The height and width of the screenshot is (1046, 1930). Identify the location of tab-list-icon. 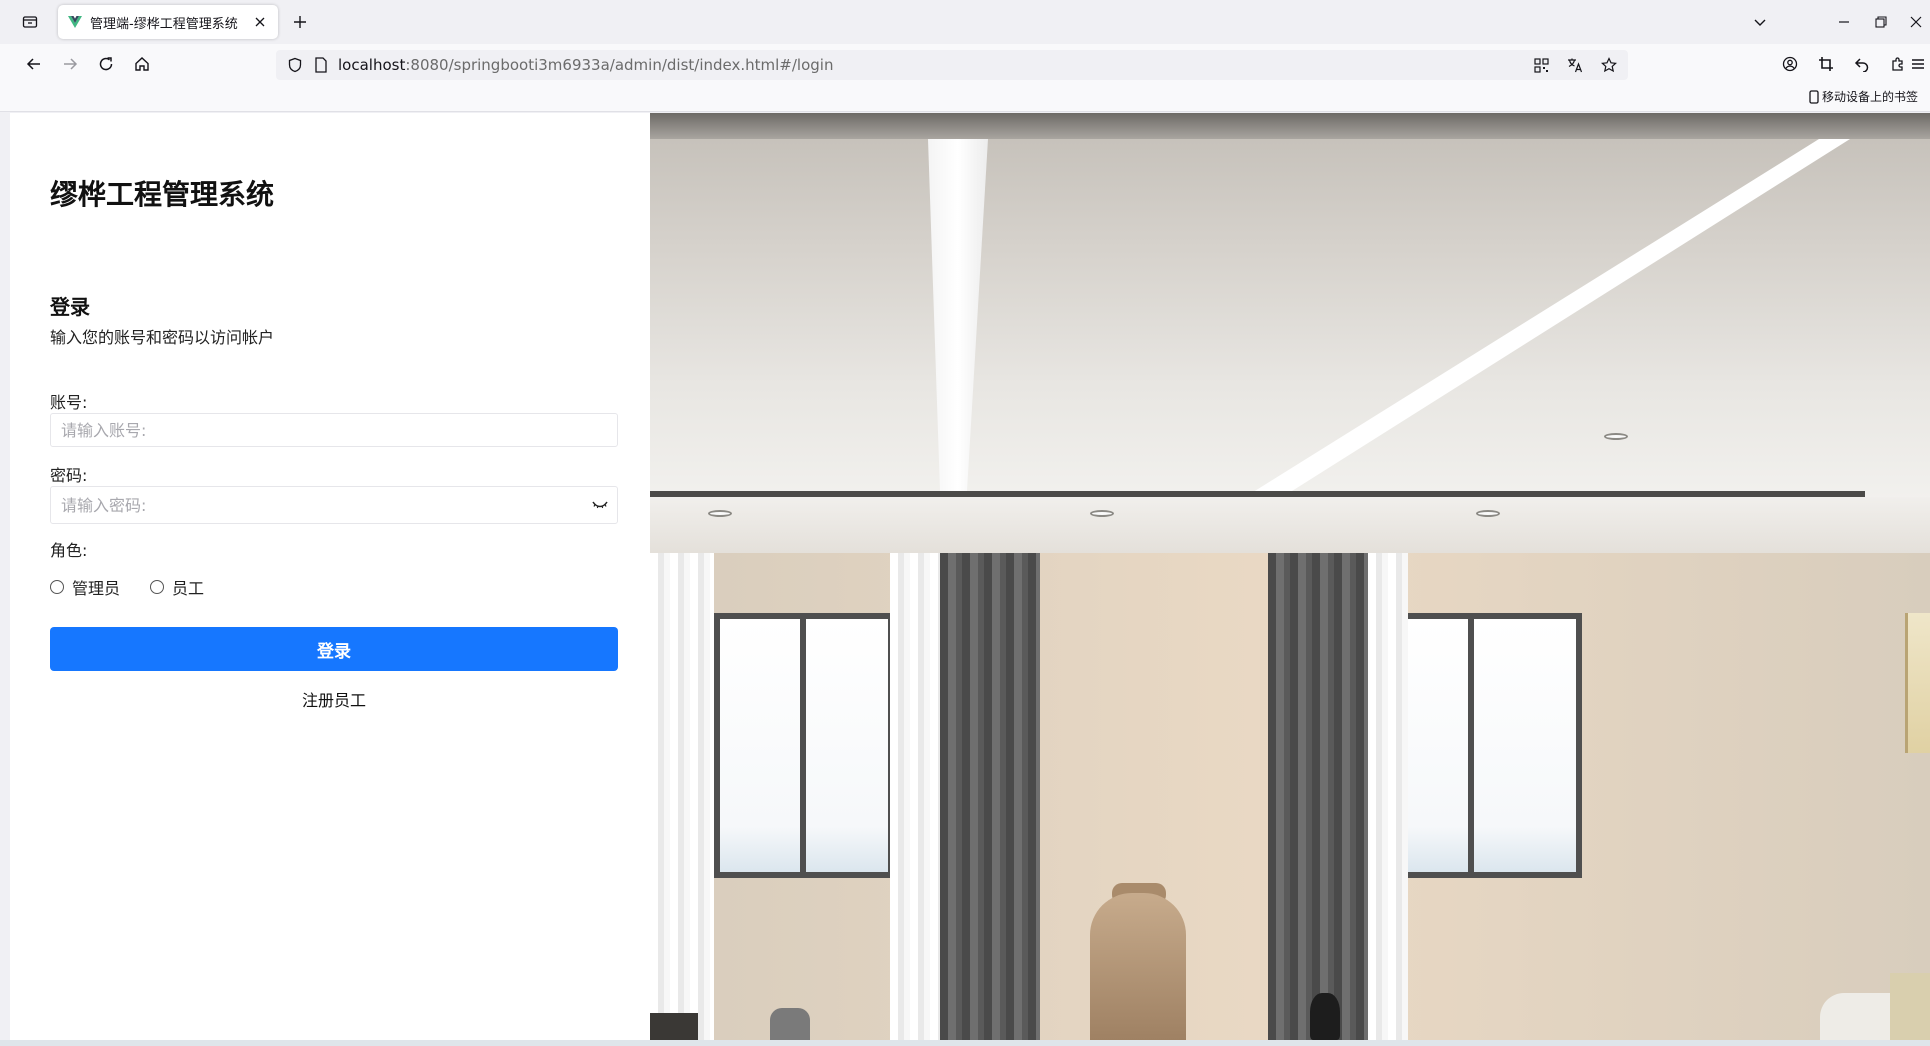
(30, 22).